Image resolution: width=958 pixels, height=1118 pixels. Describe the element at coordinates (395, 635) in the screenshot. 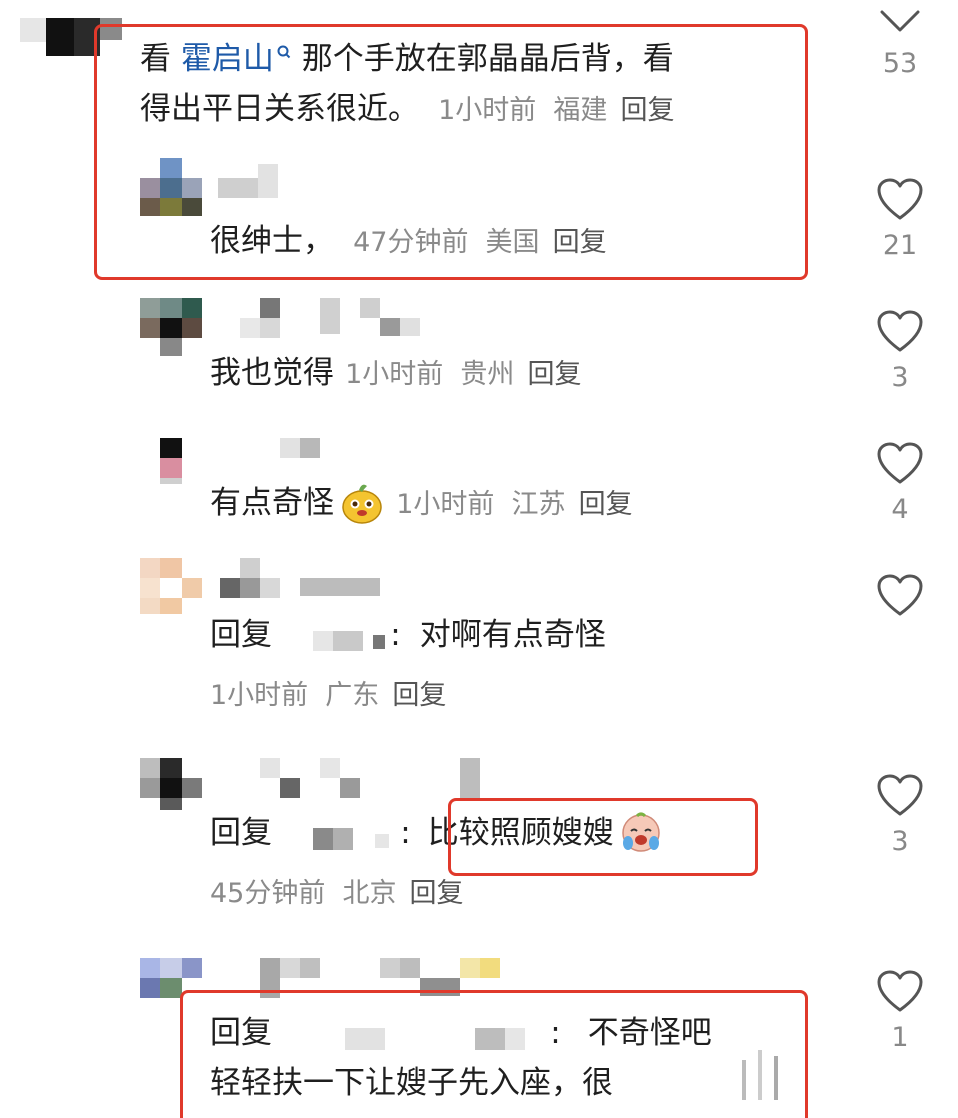

I see `reply-4-colon: :` at that location.